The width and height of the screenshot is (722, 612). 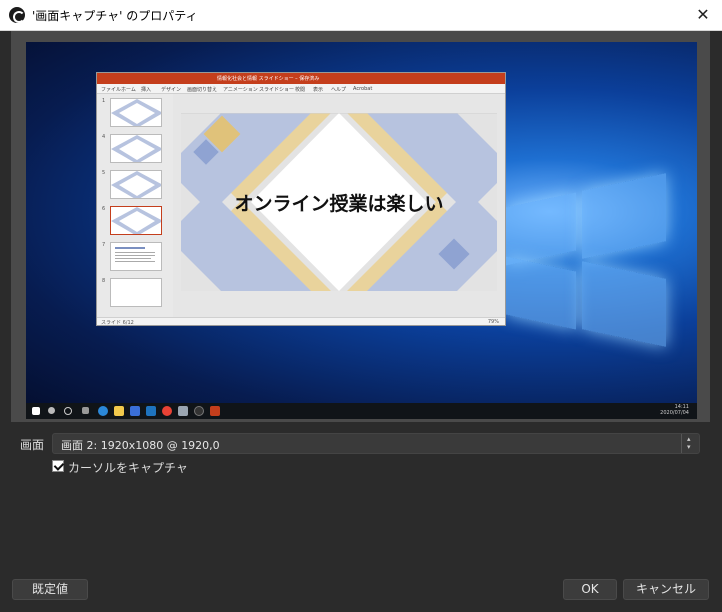 I want to click on chrome-icon, so click(x=167, y=411).